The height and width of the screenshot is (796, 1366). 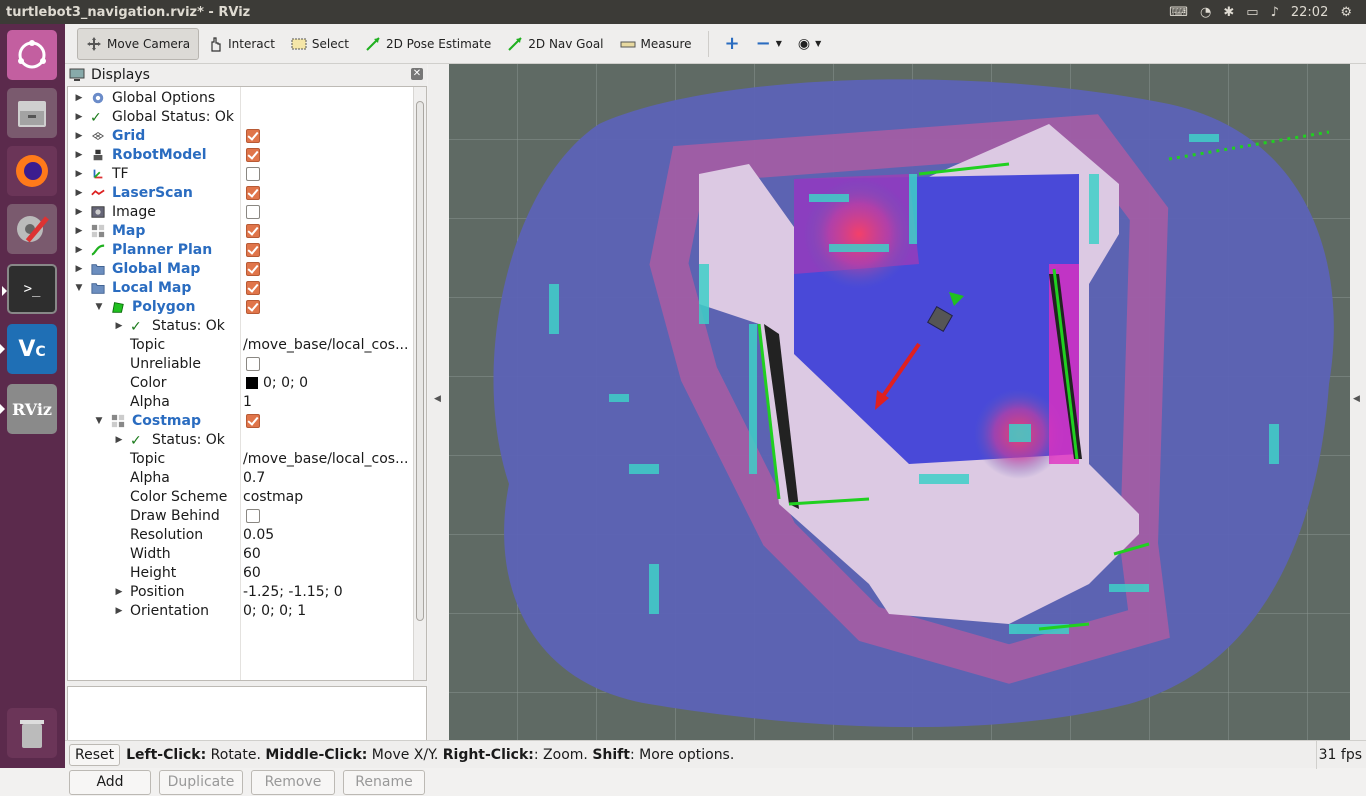 I want to click on tree-item-global-options: ▶ Global Options, so click(x=241, y=97).